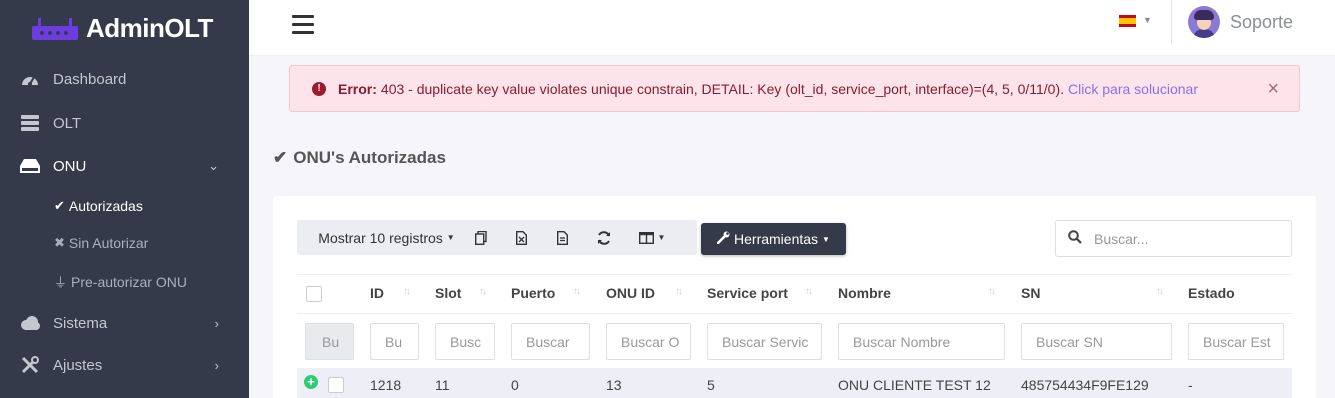 This screenshot has width=1335, height=398. Describe the element at coordinates (747, 293) in the screenshot. I see `header-service-port: Service port` at that location.